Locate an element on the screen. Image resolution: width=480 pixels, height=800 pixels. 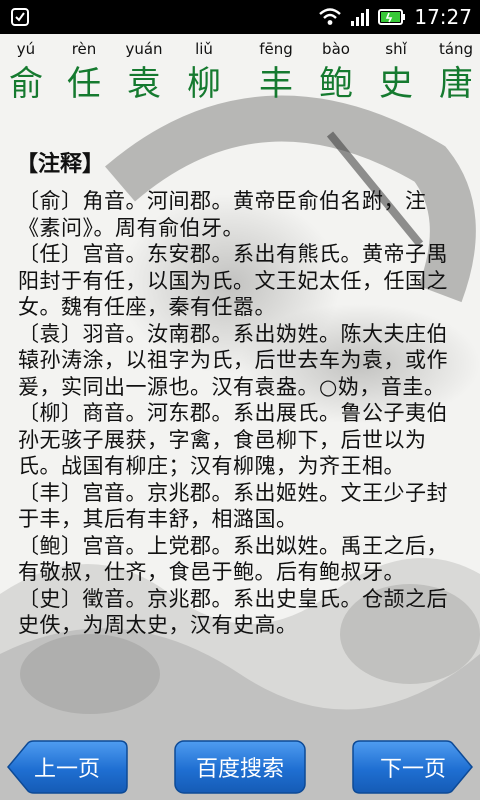
title-pinyin-row: yú rèn yuán liǔ fēng bào shǐ táng is located at coordinates (240, 51).